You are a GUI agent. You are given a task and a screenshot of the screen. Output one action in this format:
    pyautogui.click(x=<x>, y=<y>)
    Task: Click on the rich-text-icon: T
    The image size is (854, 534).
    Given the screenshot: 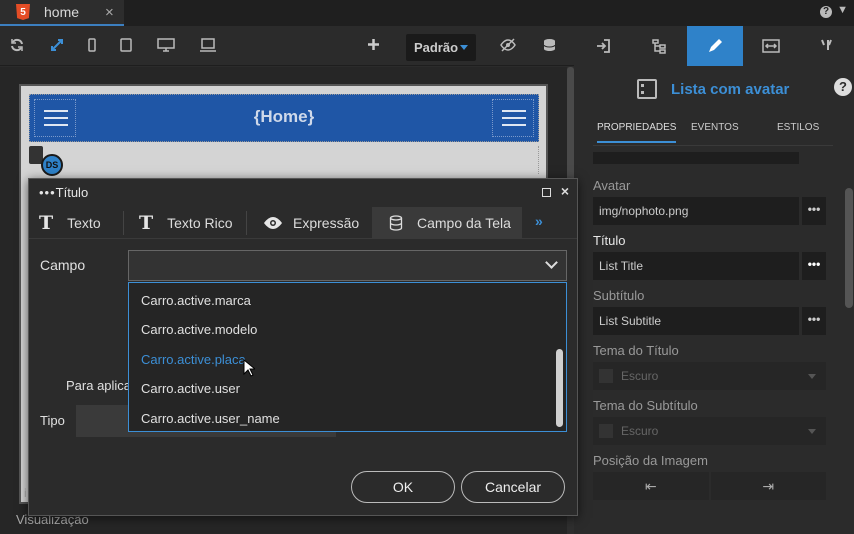 What is the action you would take?
    pyautogui.click(x=146, y=223)
    